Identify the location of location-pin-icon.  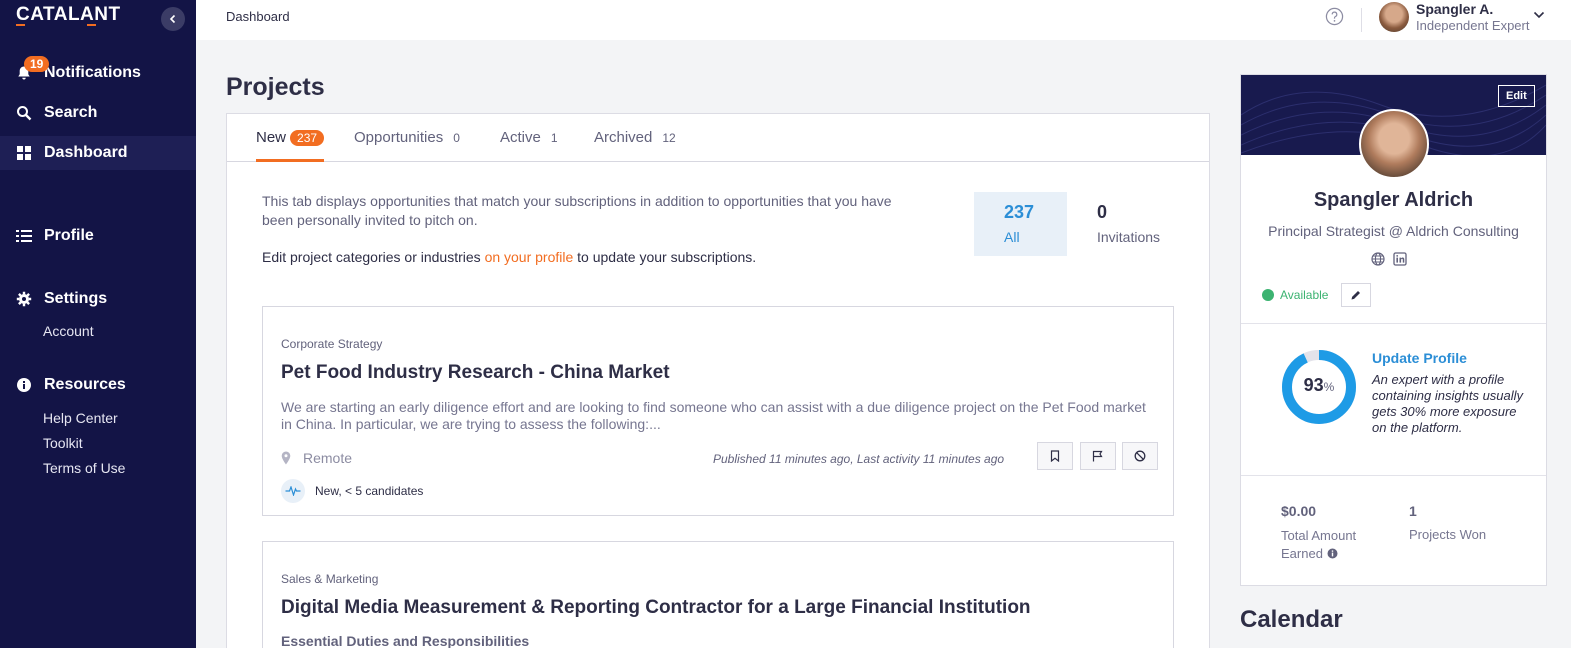
(286, 458).